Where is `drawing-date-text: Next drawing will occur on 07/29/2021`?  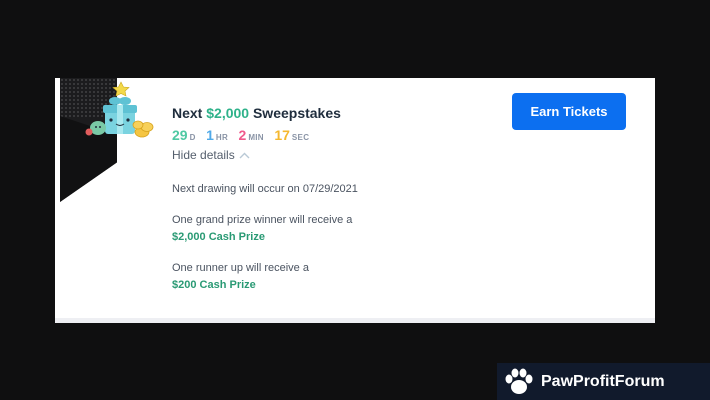 drawing-date-text: Next drawing will occur on 07/29/2021 is located at coordinates (265, 189).